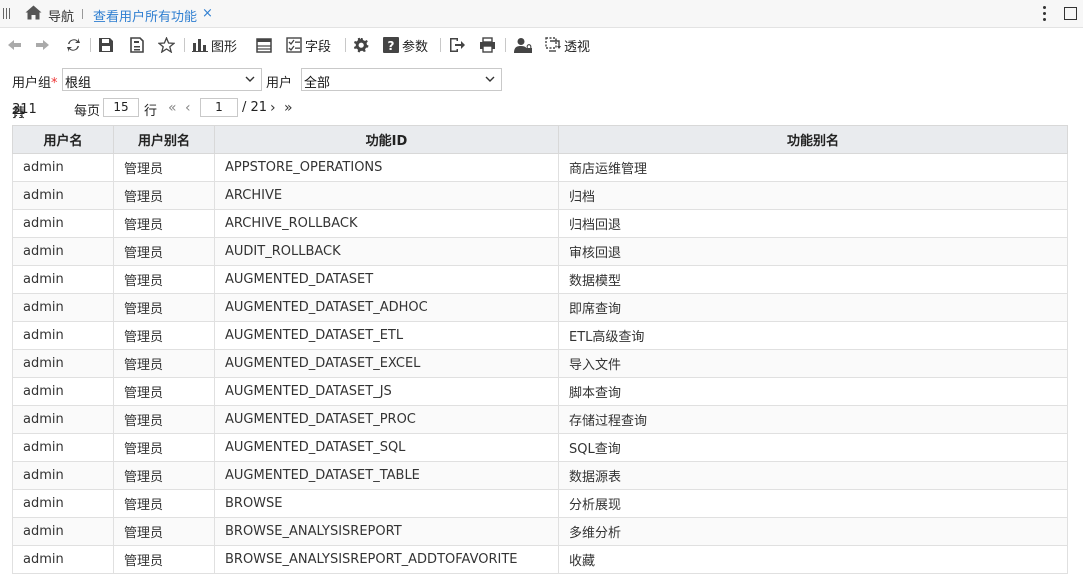 The width and height of the screenshot is (1083, 581). I want to click on user-group-value: 根组, so click(78, 83).